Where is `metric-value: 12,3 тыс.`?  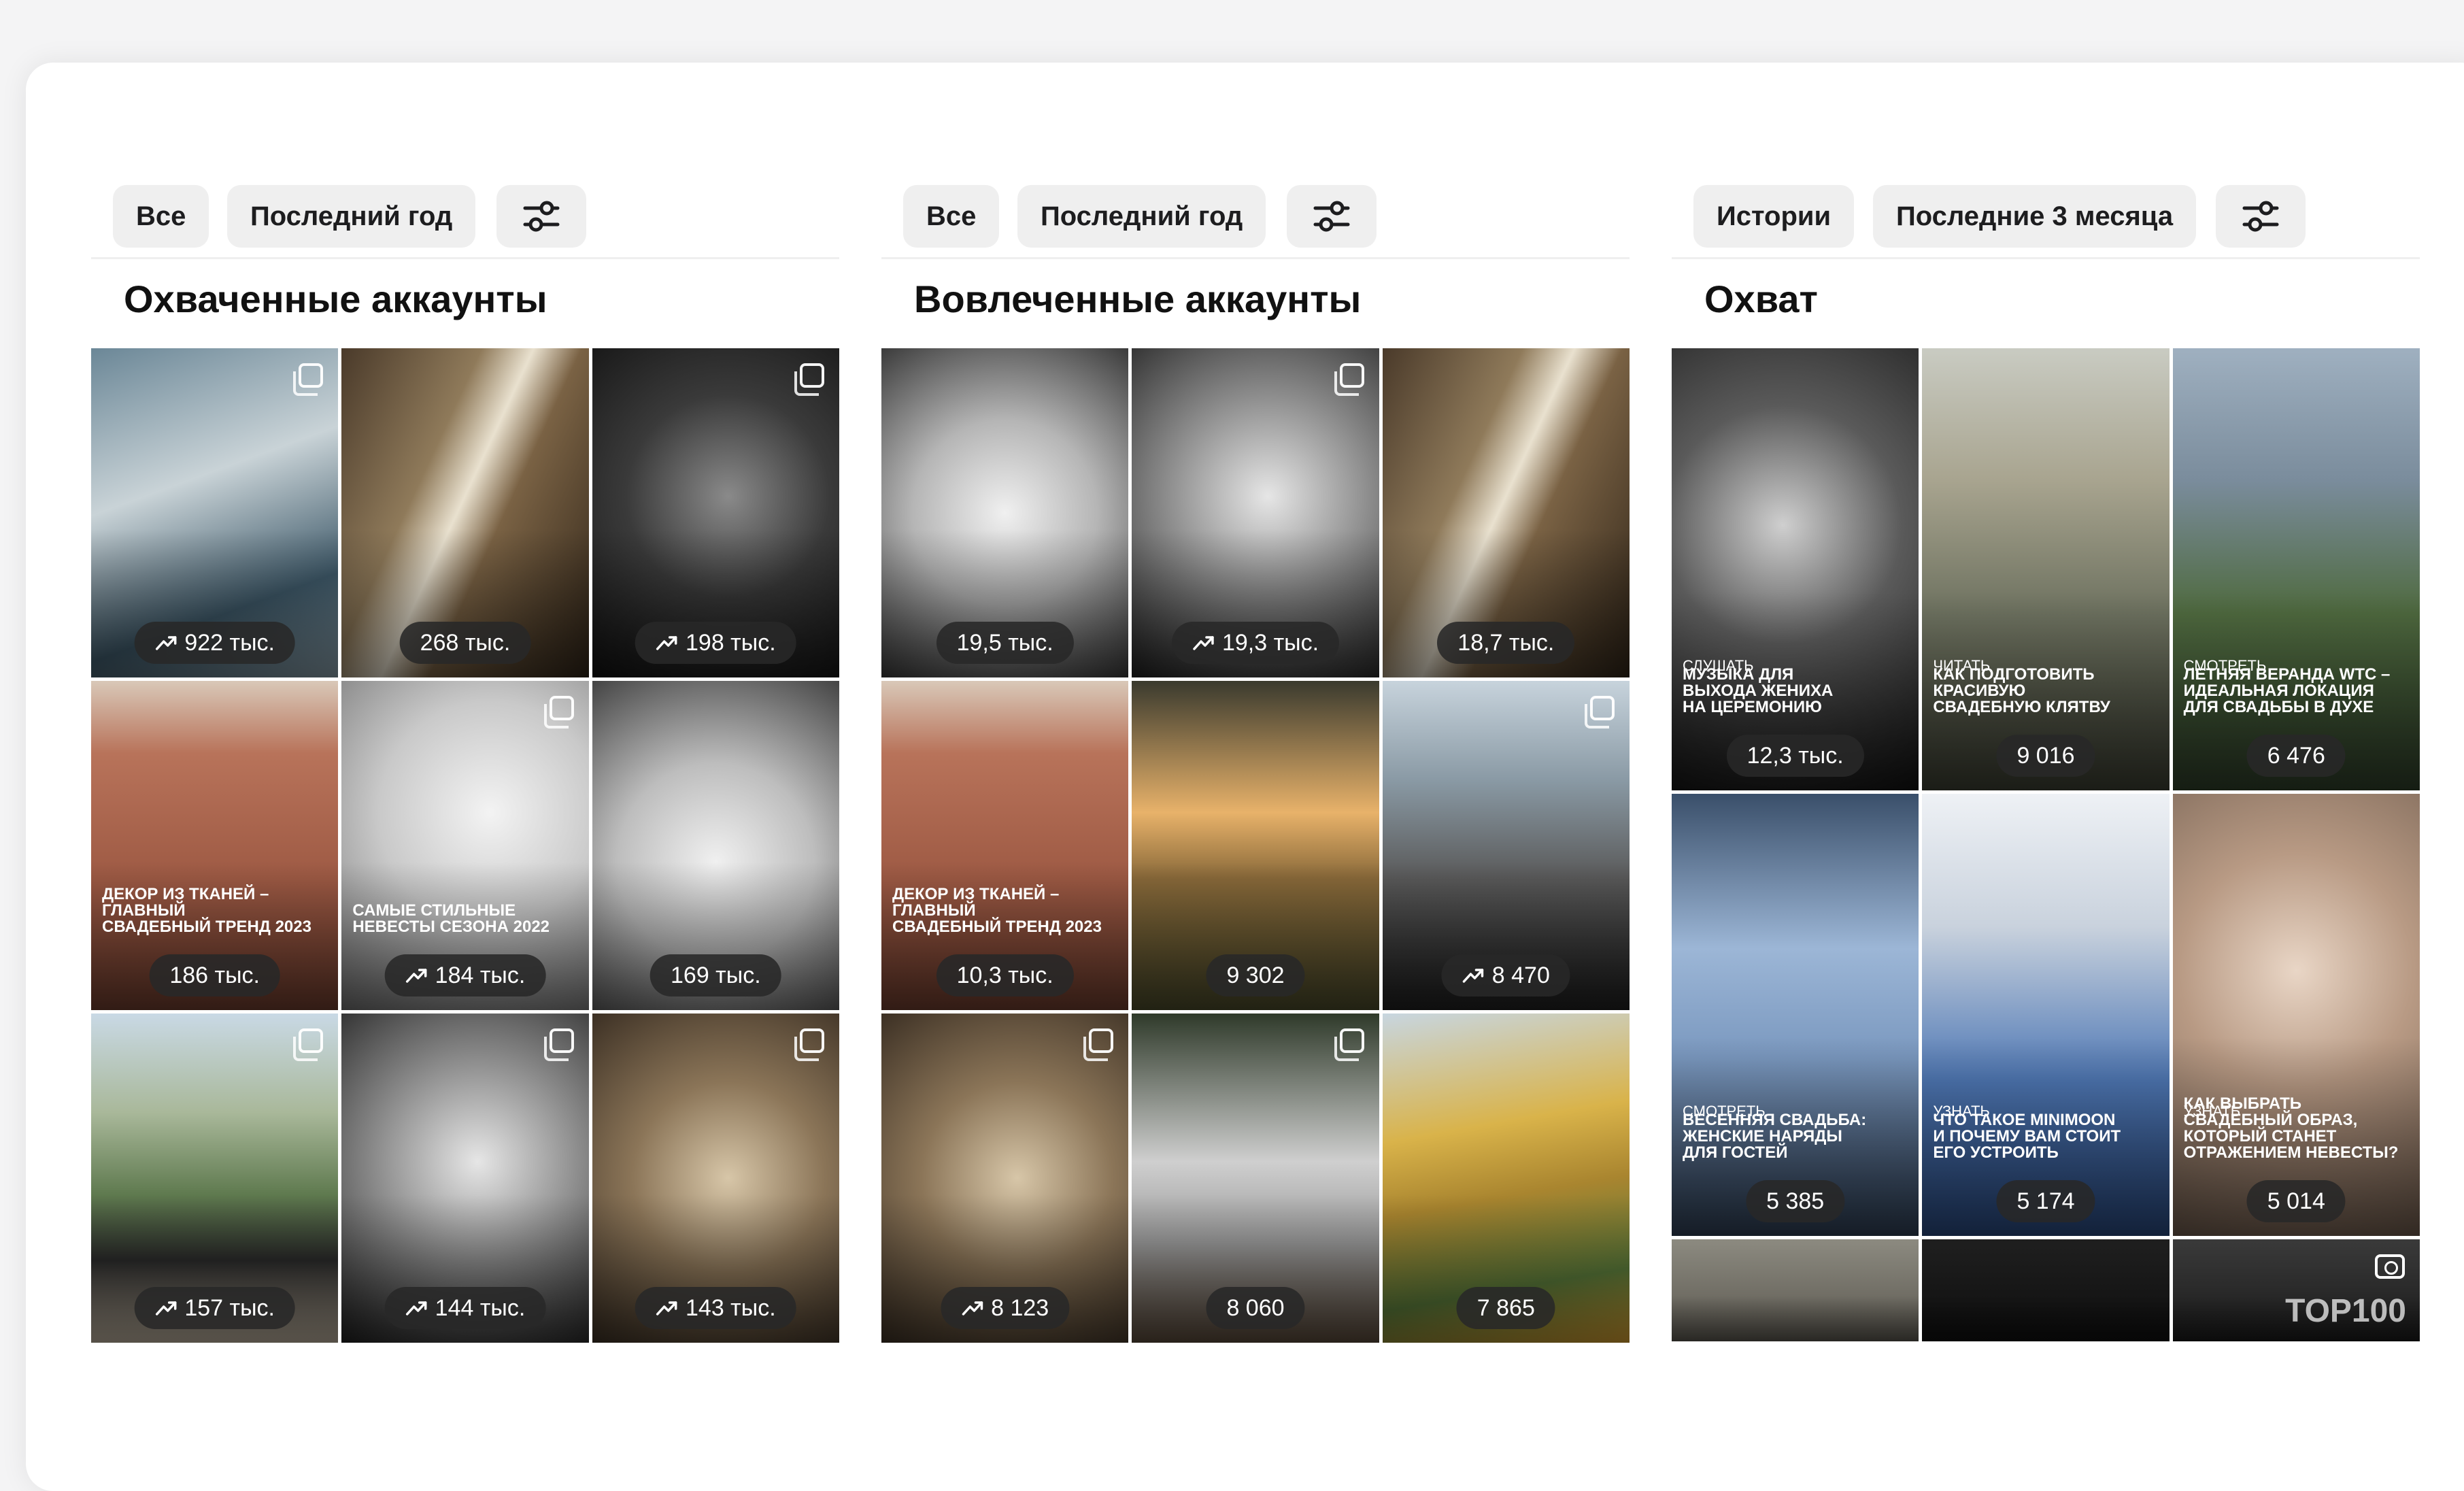
metric-value: 12,3 тыс. is located at coordinates (1795, 756).